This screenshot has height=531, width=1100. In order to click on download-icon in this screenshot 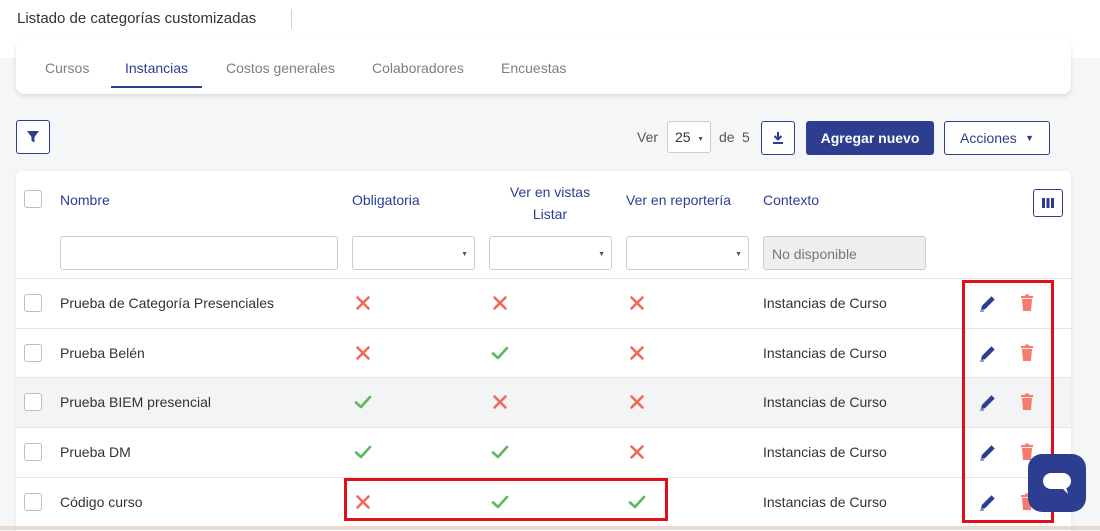, I will do `click(778, 138)`.